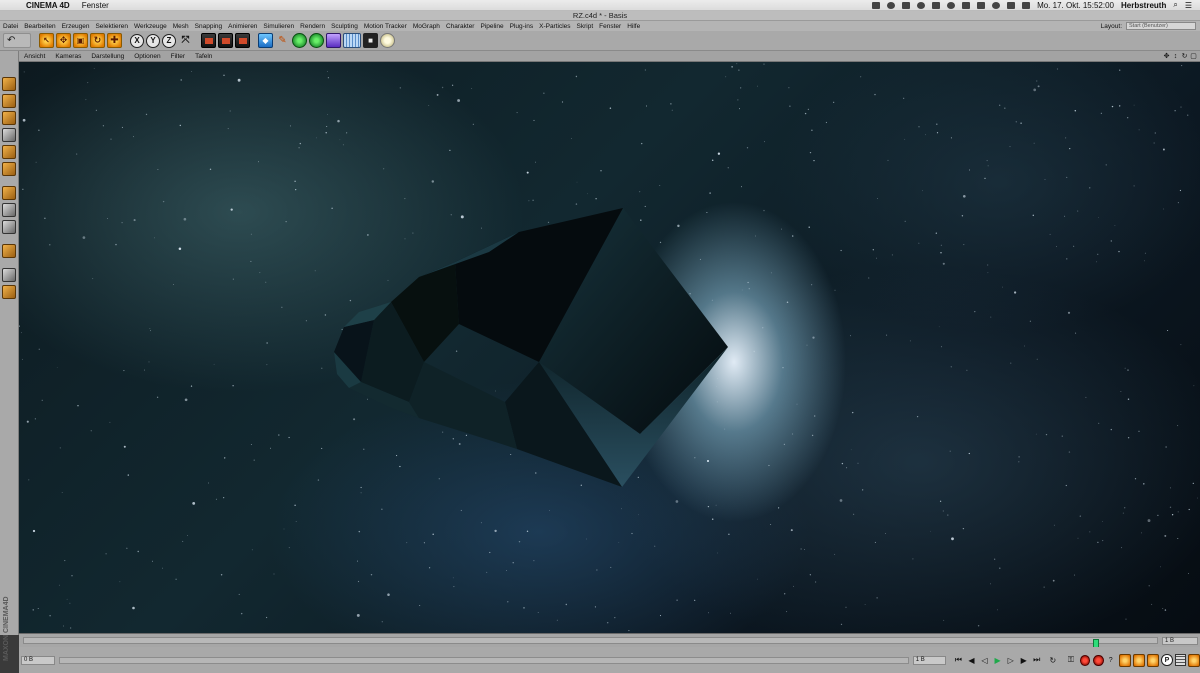  I want to click on keyframe-selection-button: ?, so click(1111, 660).